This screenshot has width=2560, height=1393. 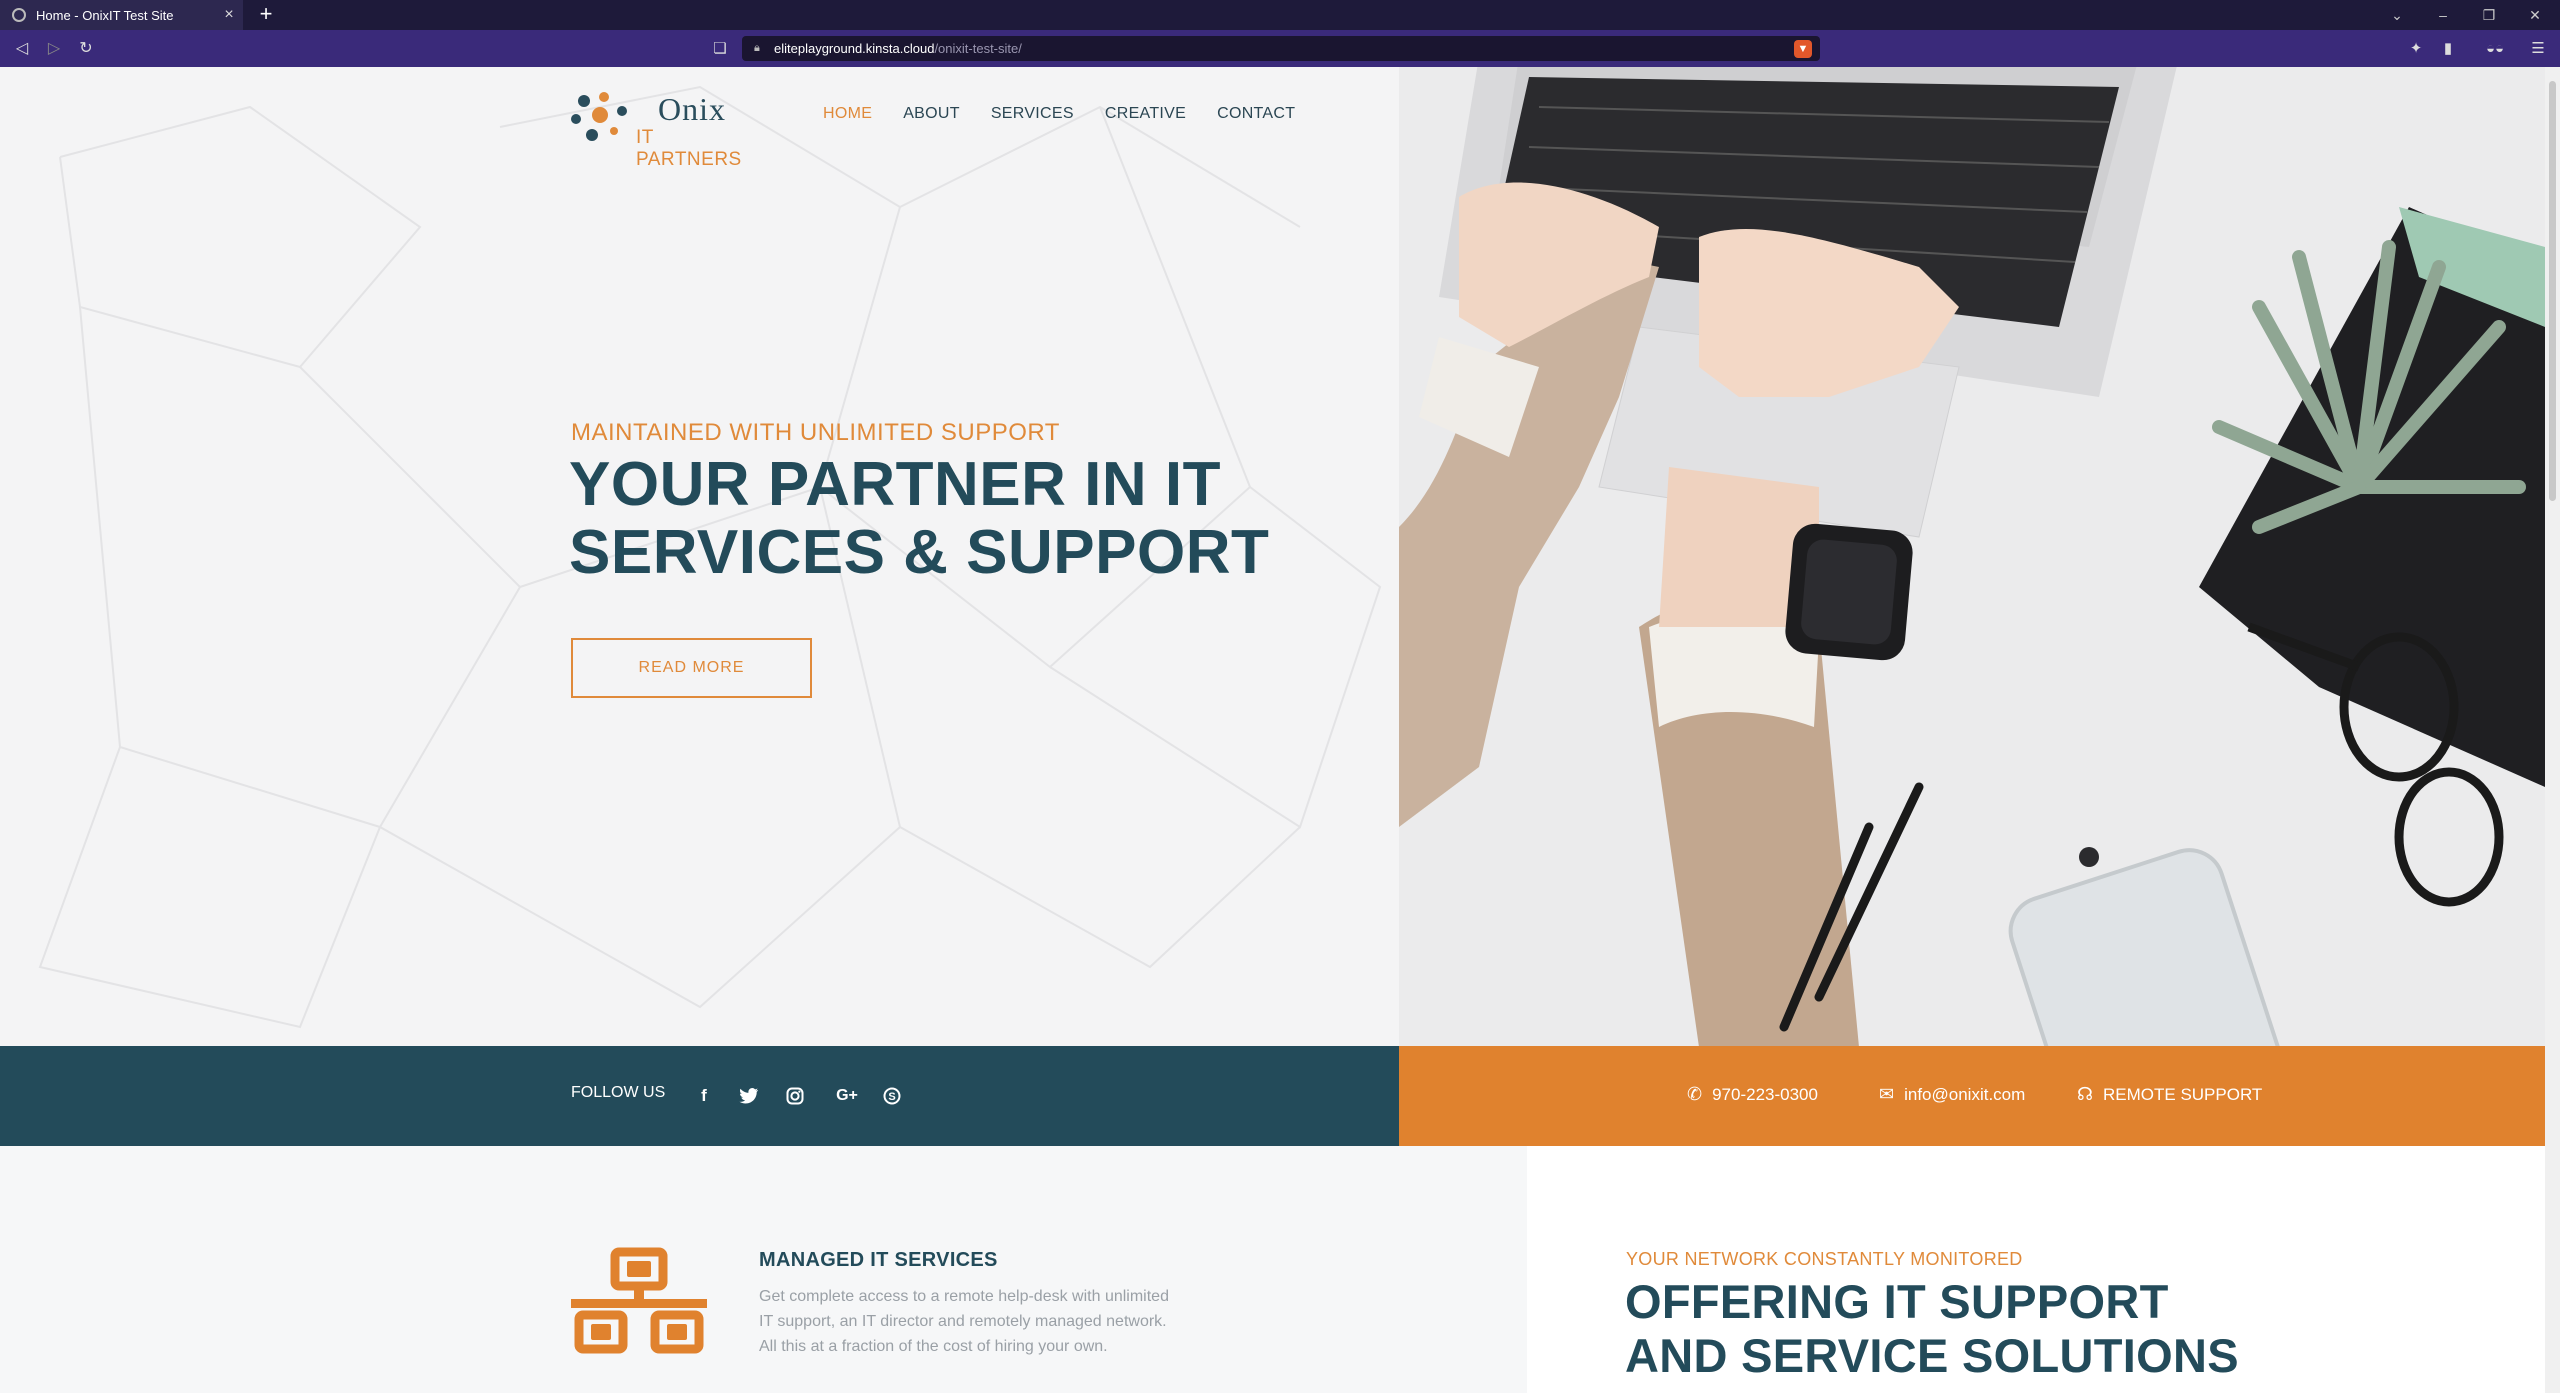 I want to click on browser-tab: Home - OnixIT Test Site ×, so click(x=121, y=15).